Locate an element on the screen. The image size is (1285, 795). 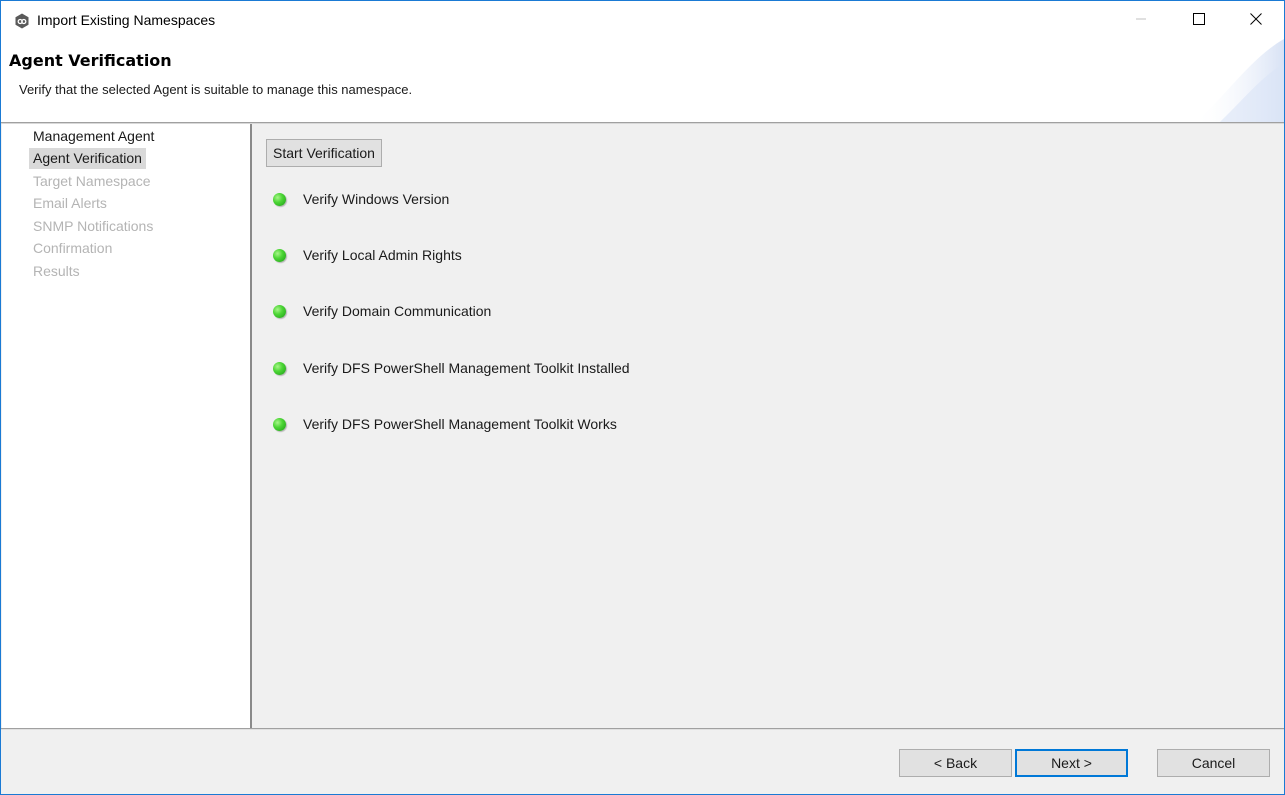
wizard-footer: < Back Next > Cancel is located at coordinates (642, 762).